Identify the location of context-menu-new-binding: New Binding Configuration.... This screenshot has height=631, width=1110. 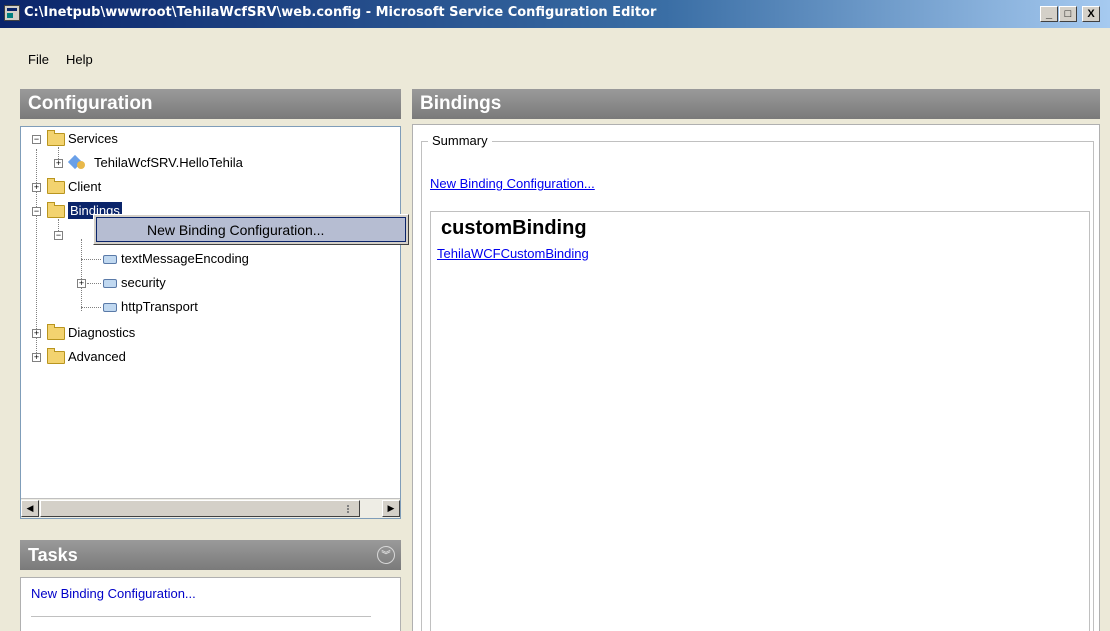
(251, 229).